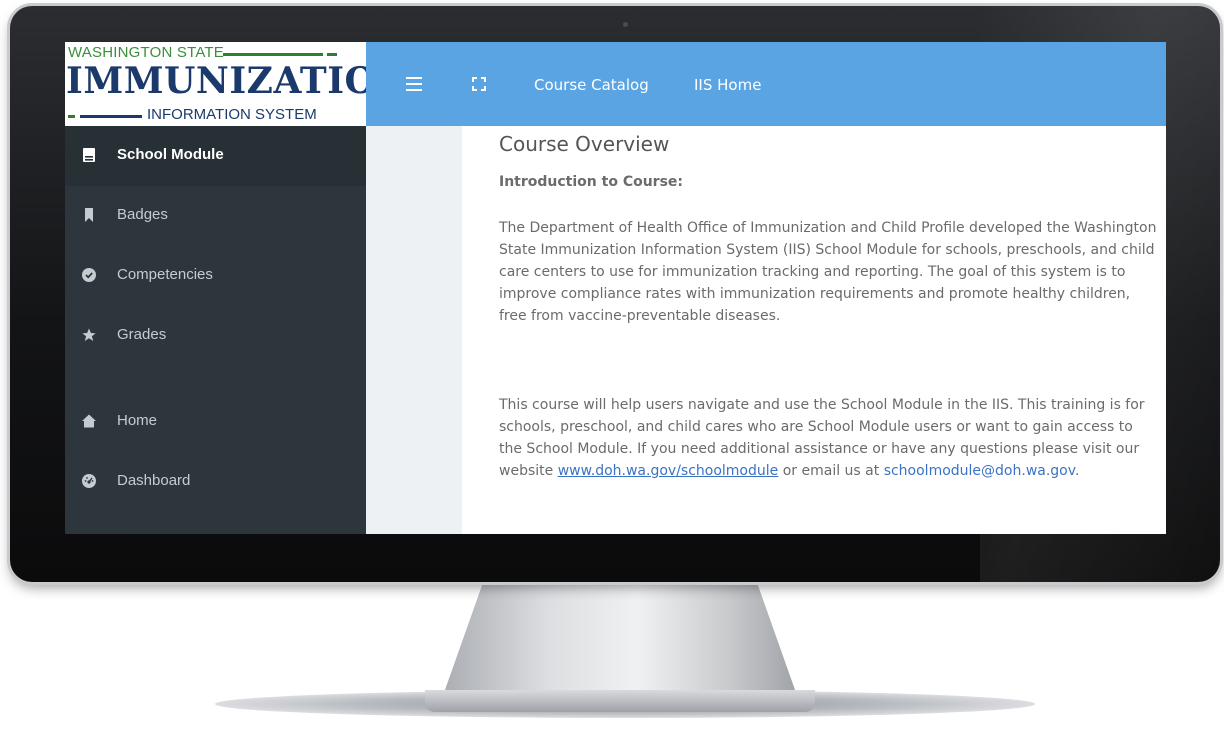 The width and height of the screenshot is (1224, 735). Describe the element at coordinates (620, 701) in the screenshot. I see `monitor-stand-foot` at that location.